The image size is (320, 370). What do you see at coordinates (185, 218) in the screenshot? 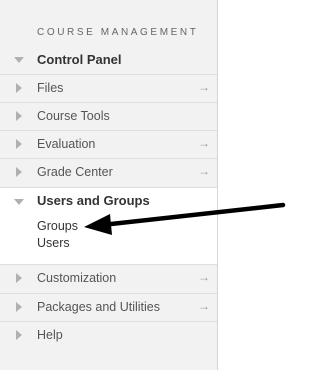
I see `annotation-arrow-icon` at bounding box center [185, 218].